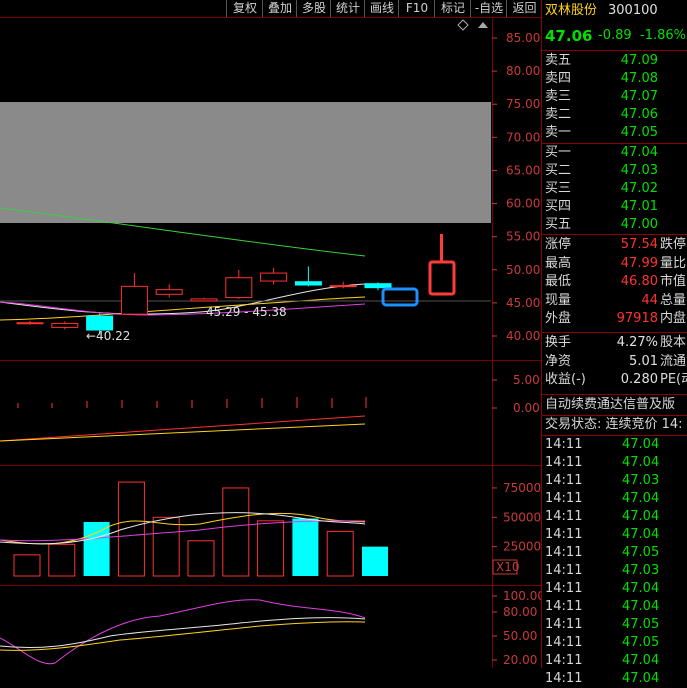 The width and height of the screenshot is (687, 688). I want to click on stats-row: 涨停 57.54 跌停, so click(614, 245).